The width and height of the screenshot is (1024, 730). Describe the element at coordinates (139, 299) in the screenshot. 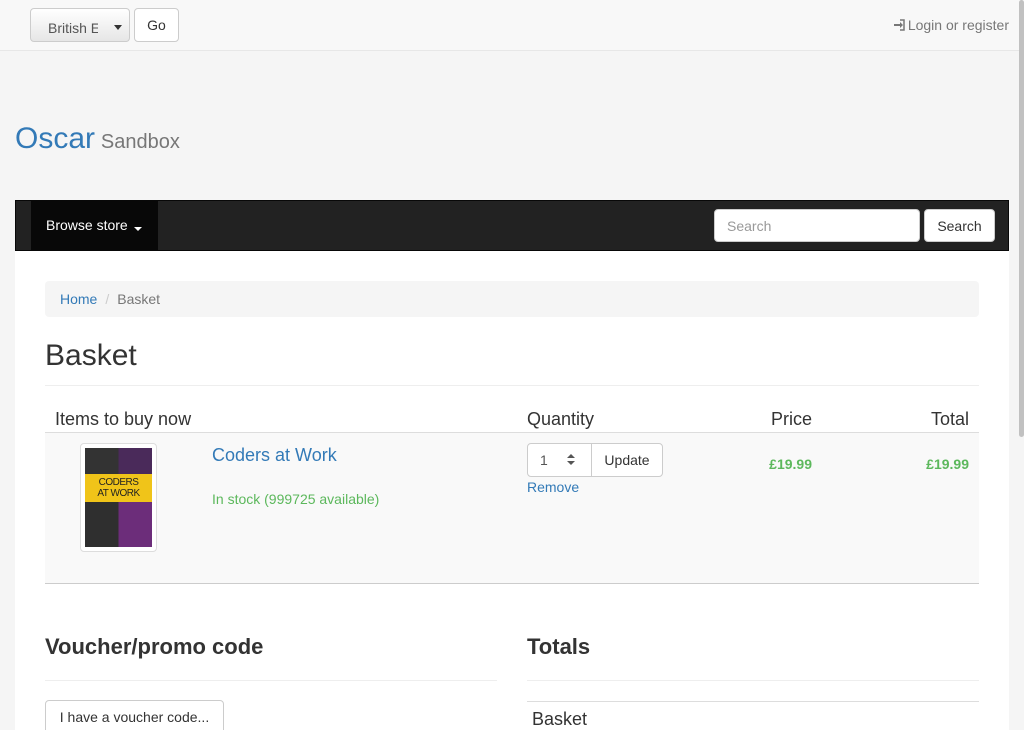

I see `breadcrumb-current: Basket` at that location.